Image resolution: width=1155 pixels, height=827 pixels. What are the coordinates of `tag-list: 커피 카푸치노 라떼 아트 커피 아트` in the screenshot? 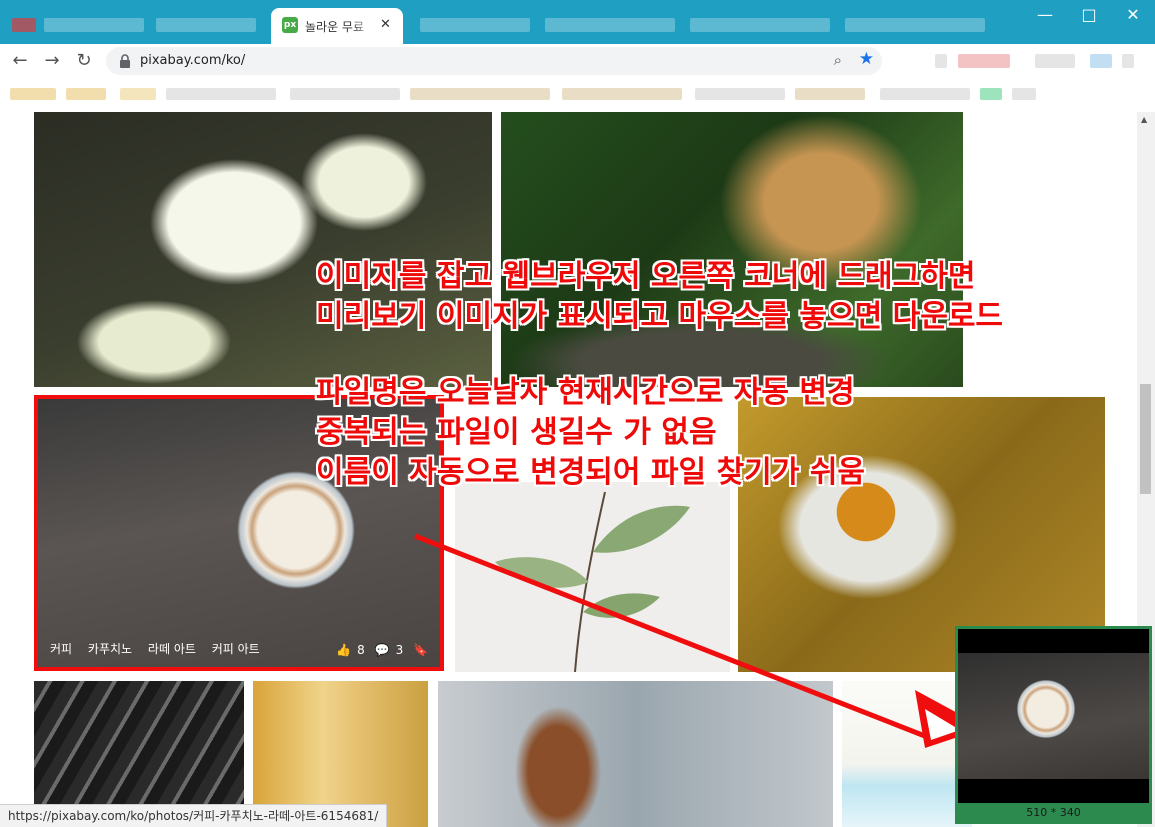 It's located at (161, 648).